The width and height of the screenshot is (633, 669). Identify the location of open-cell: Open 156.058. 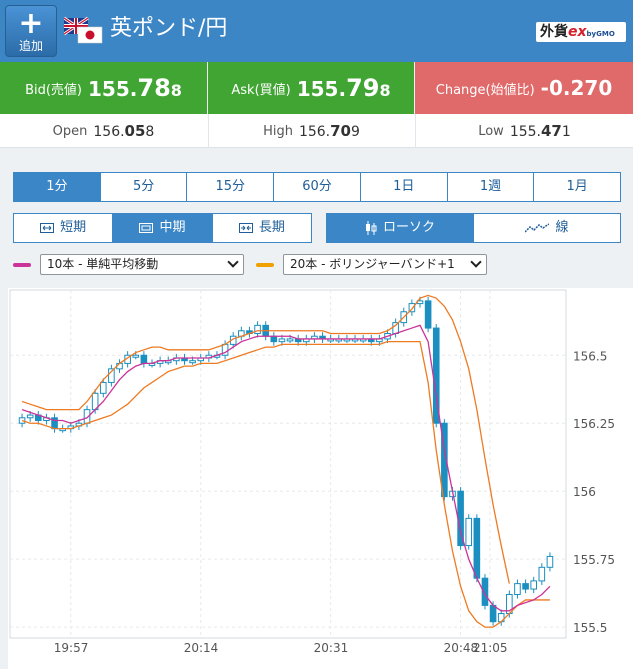
(103, 131).